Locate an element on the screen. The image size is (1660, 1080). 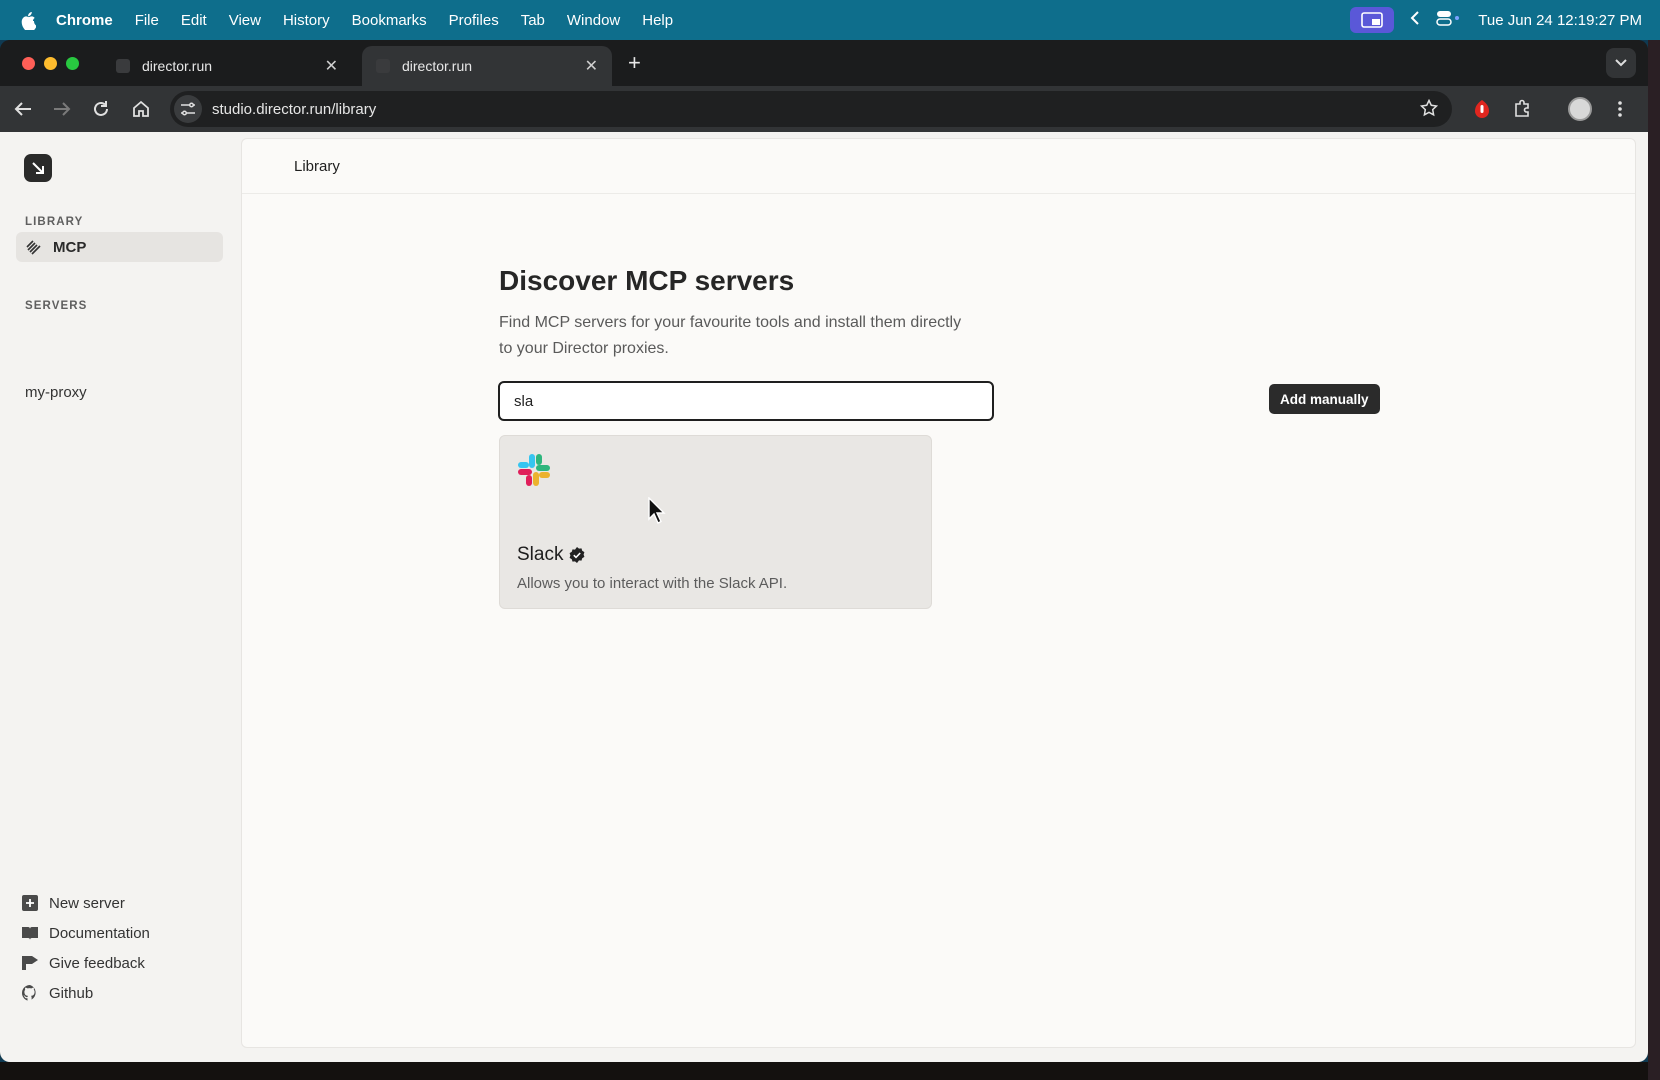
reload-icon is located at coordinates (101, 109).